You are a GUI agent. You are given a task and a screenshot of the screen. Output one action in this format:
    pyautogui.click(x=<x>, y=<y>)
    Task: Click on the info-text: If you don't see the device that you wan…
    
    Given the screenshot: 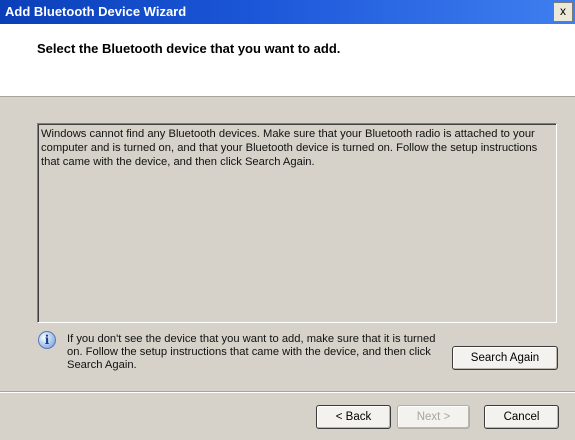 What is the action you would take?
    pyautogui.click(x=251, y=352)
    